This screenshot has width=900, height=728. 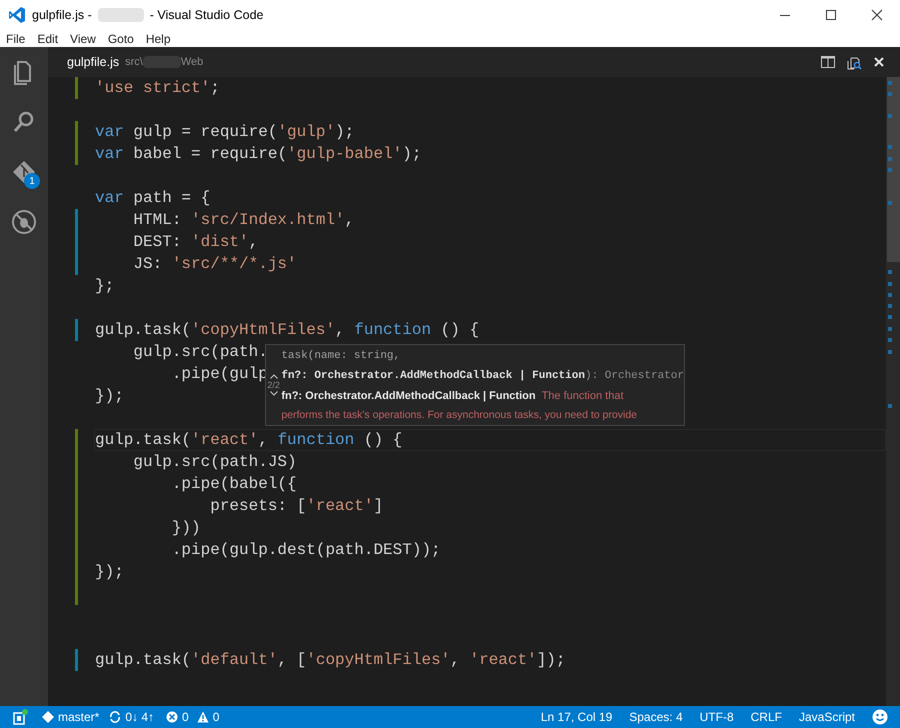 What do you see at coordinates (330, 660) in the screenshot?
I see `code-line: gulp.task('default', ['copyHtmlFiles', 'react']);` at bounding box center [330, 660].